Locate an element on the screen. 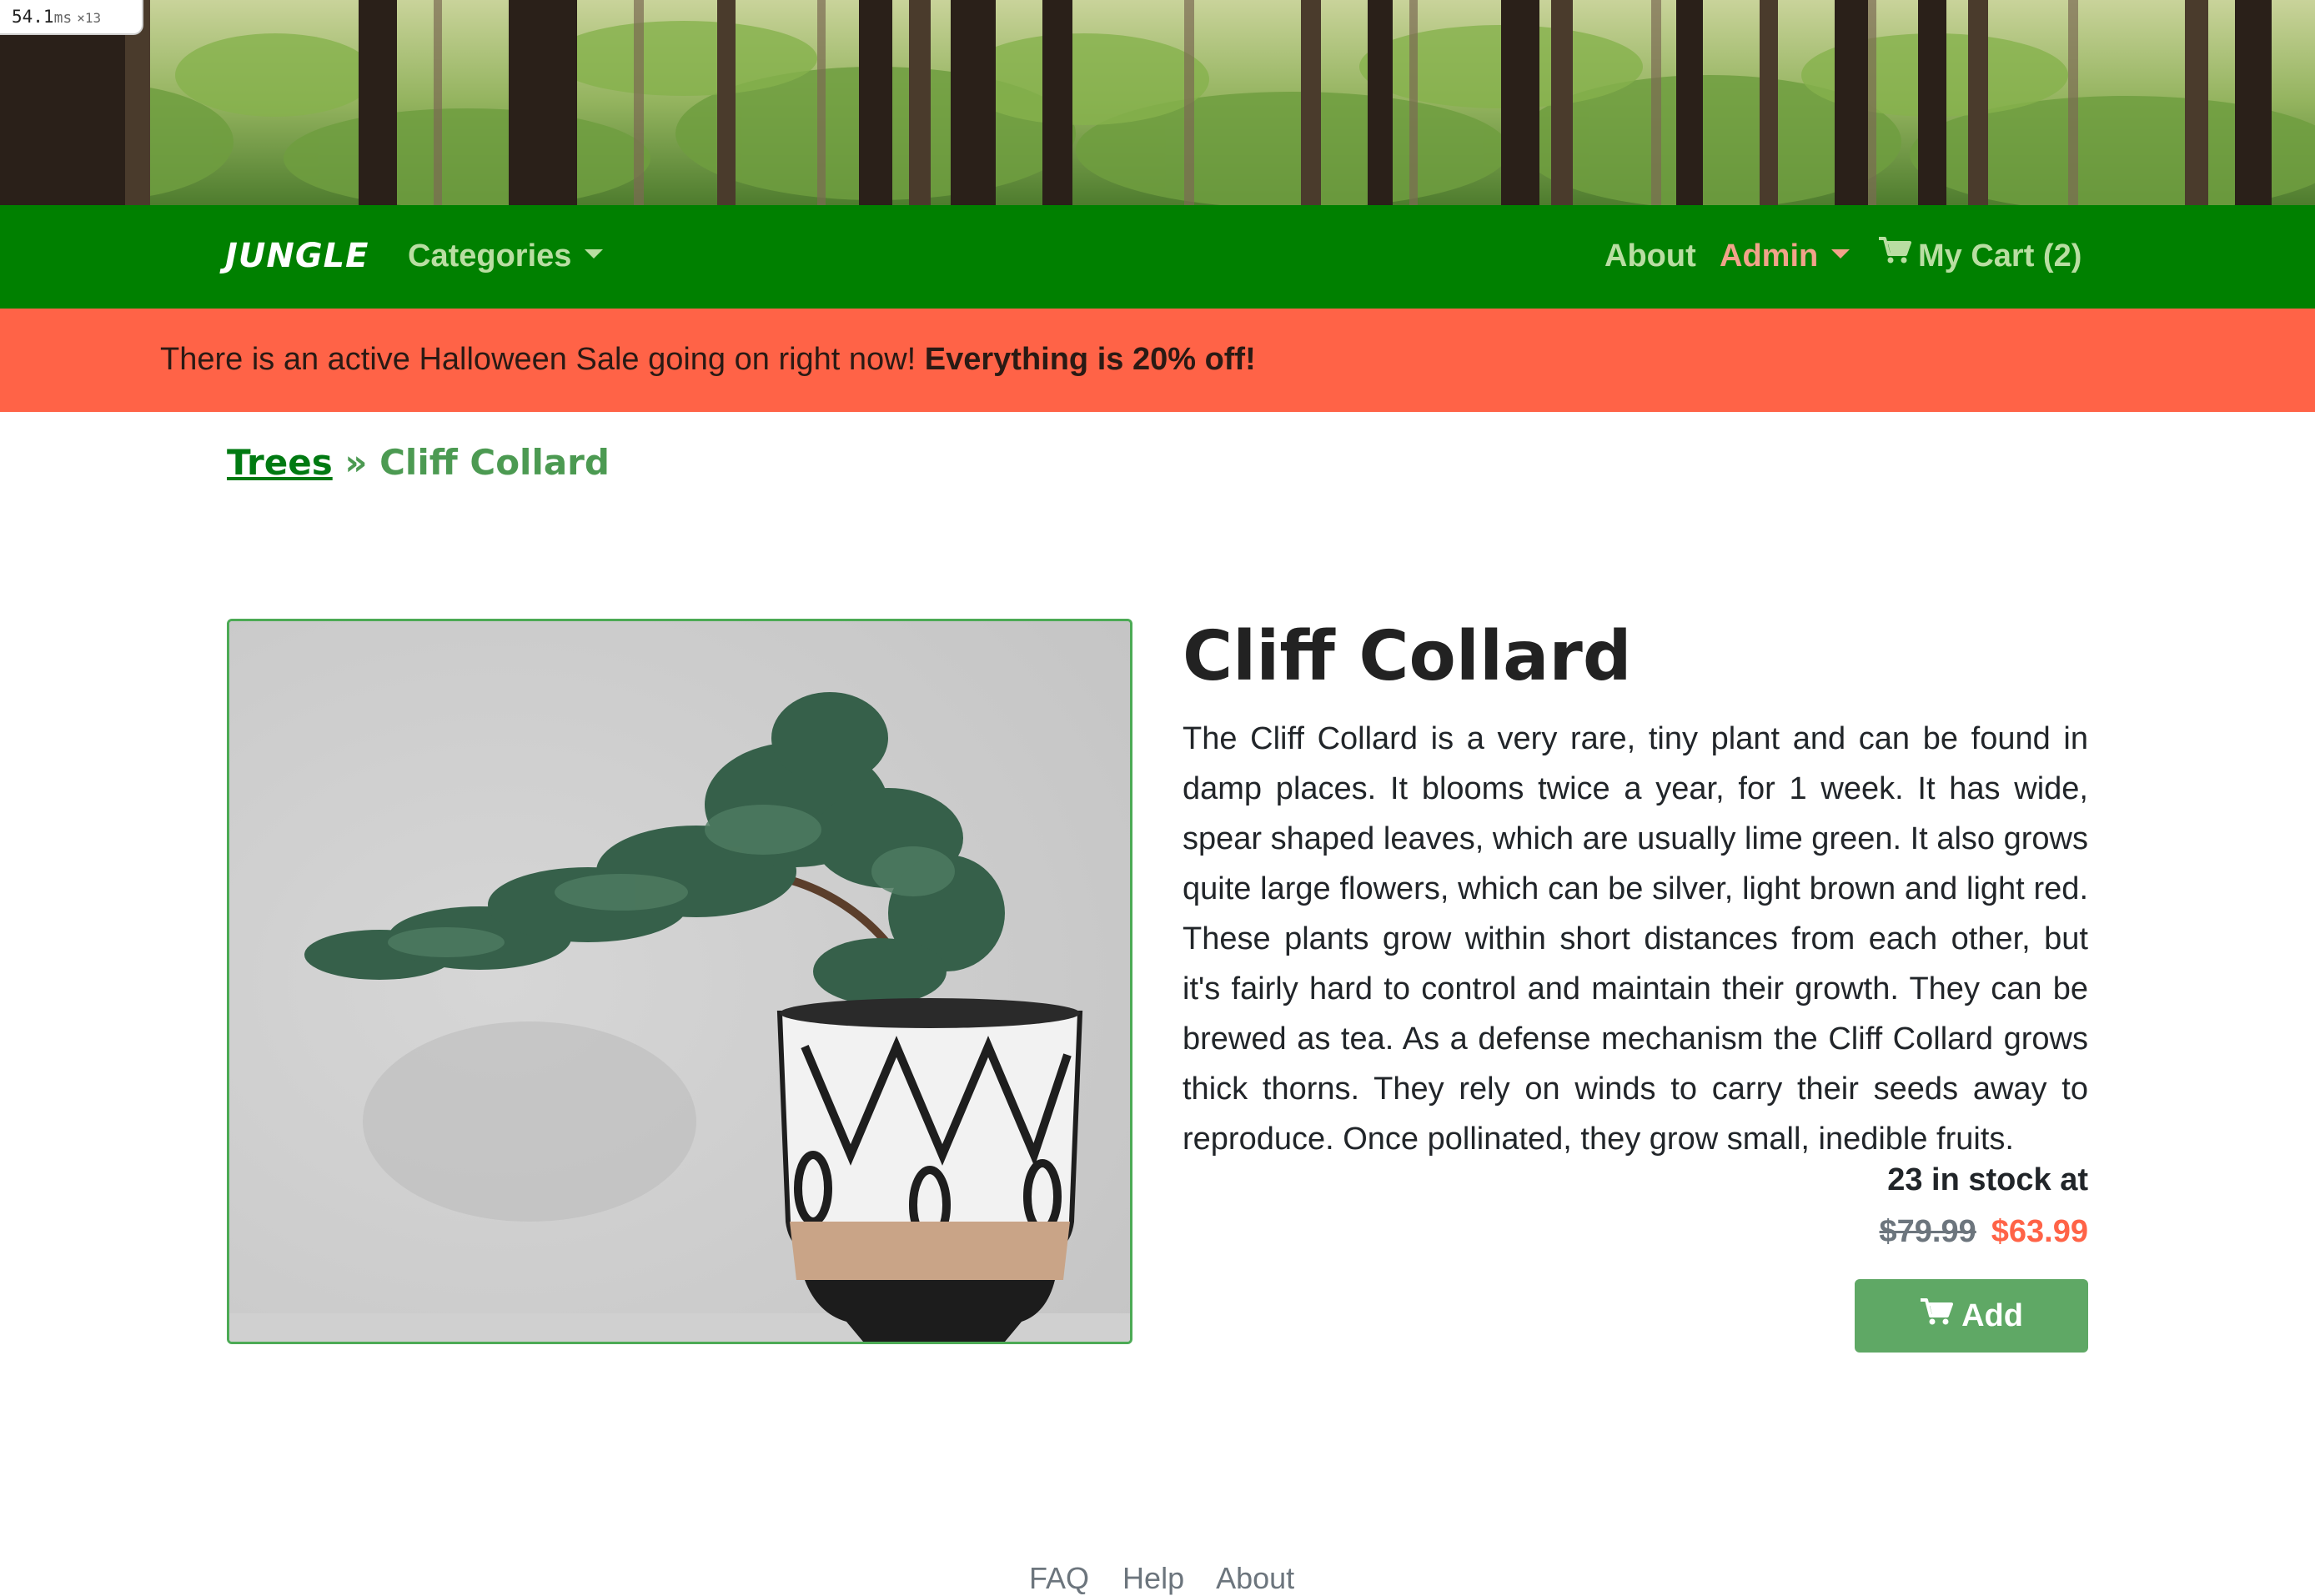 The width and height of the screenshot is (2315, 1596). footer-link-help: Help is located at coordinates (1153, 1578).